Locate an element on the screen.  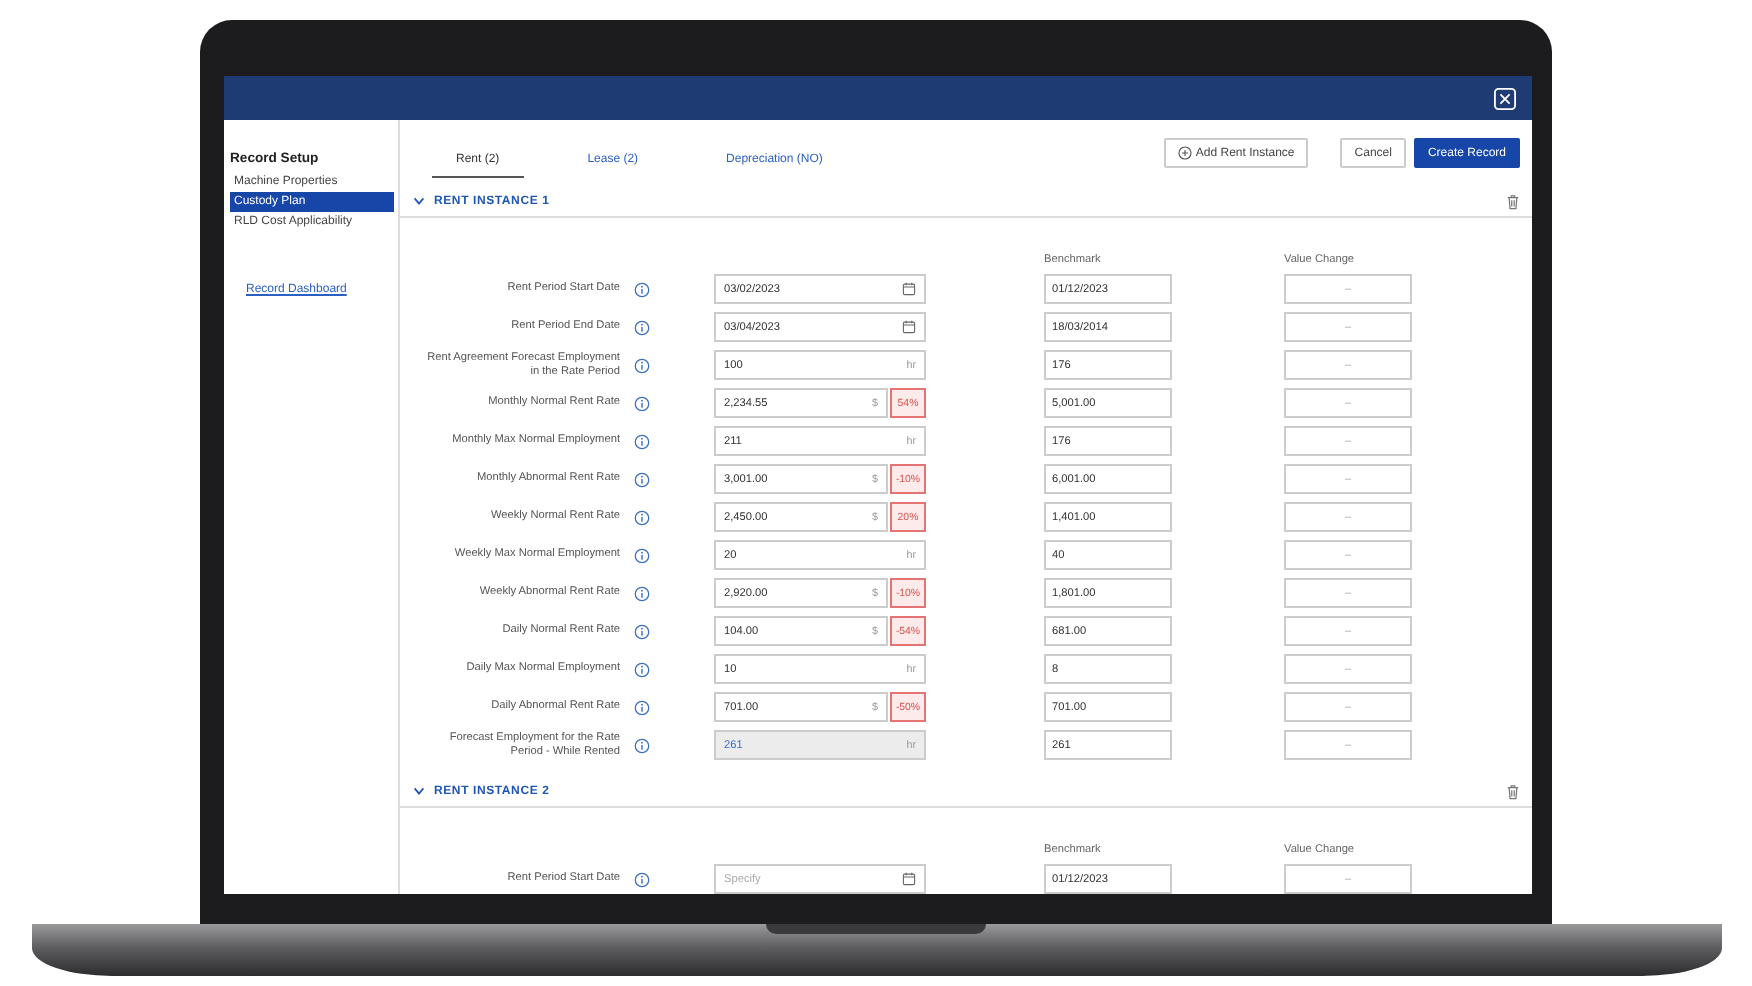
close-icon is located at coordinates (1505, 98).